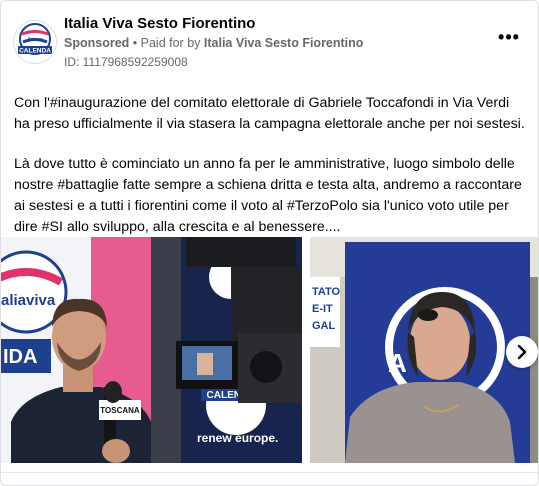  Describe the element at coordinates (326, 292) in the screenshot. I see `sign-line-1: TATO` at that location.